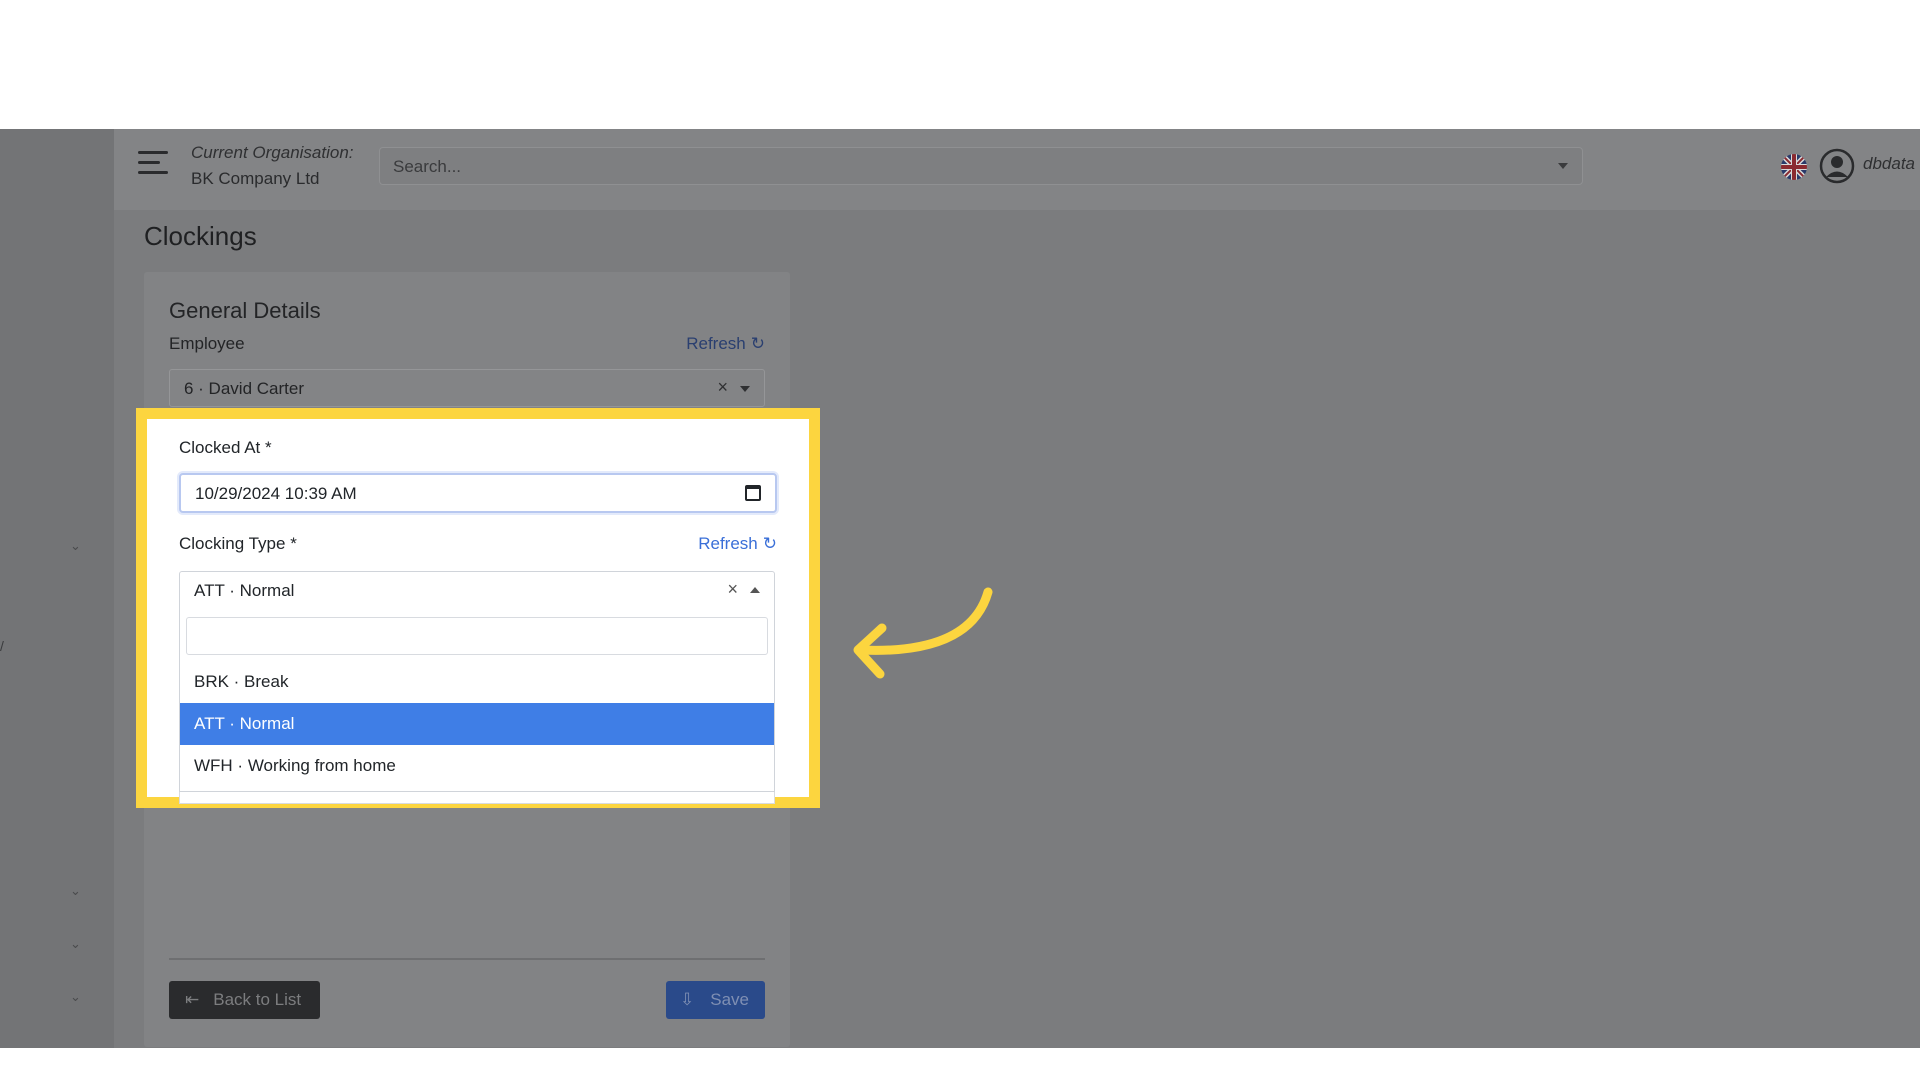  What do you see at coordinates (477, 682) in the screenshot?
I see `dropdown-option: BRK · Break` at bounding box center [477, 682].